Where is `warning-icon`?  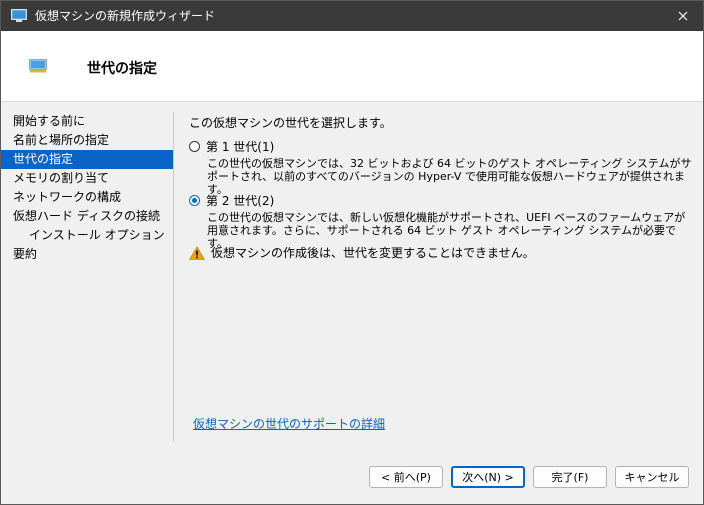 warning-icon is located at coordinates (197, 252).